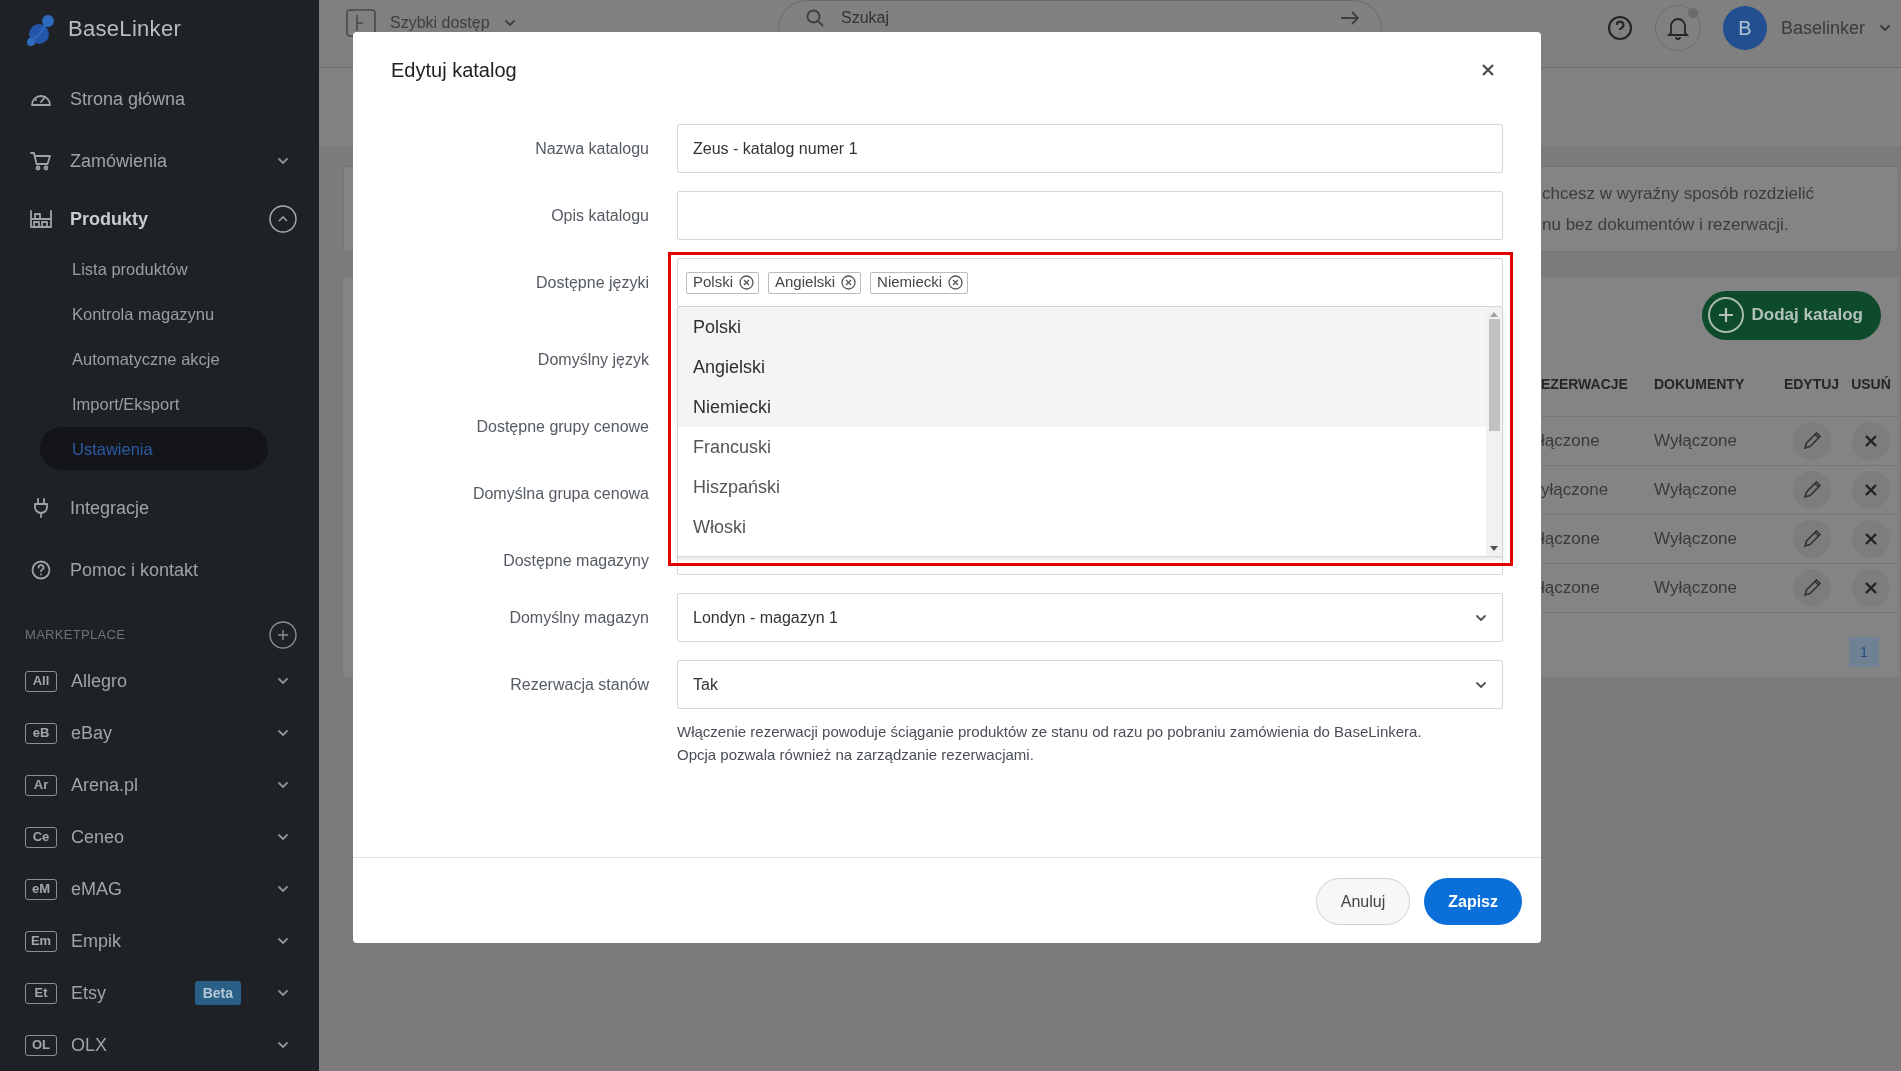  I want to click on info-text: chcesz w wyraźny sposób rozdzielić, so click(1679, 193).